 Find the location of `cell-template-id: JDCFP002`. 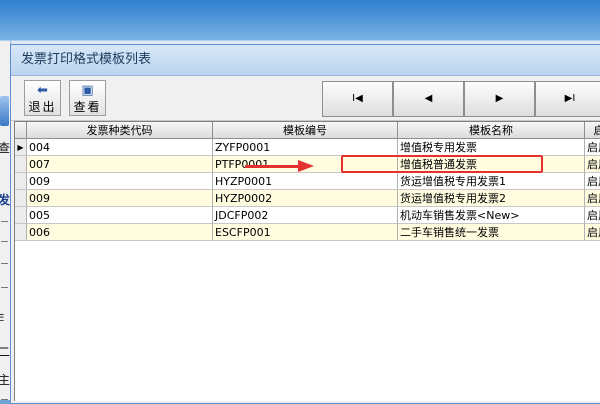

cell-template-id: JDCFP002 is located at coordinates (305, 215).